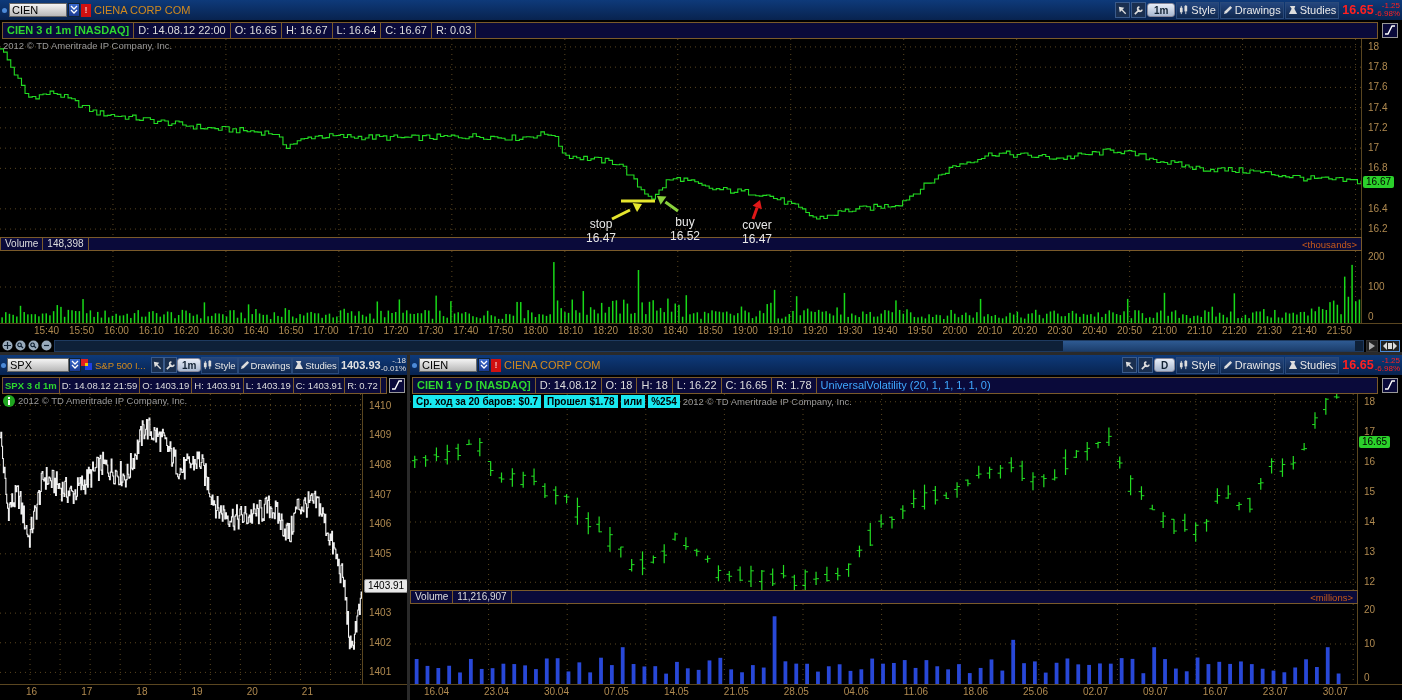  What do you see at coordinates (380, 642) in the screenshot?
I see `price-axis-label: 1402` at bounding box center [380, 642].